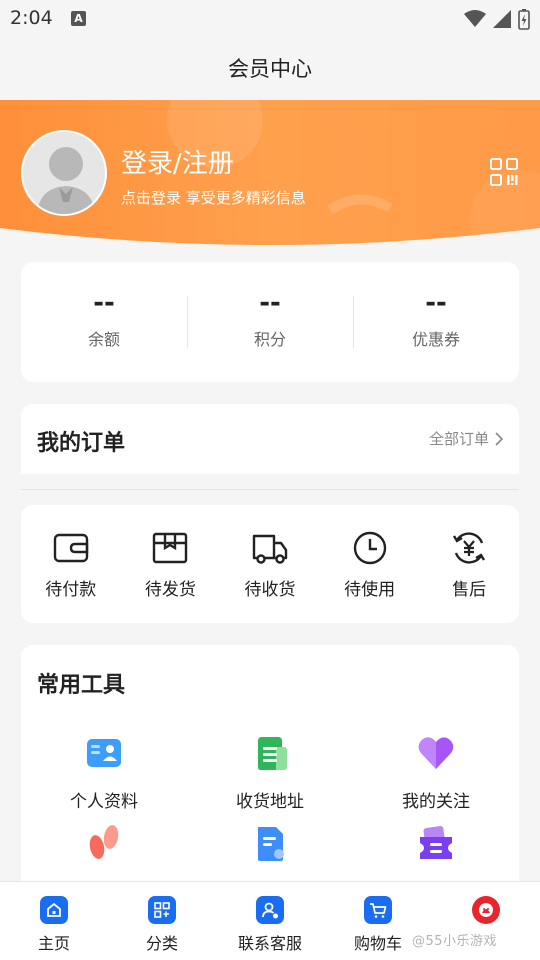  Describe the element at coordinates (162, 910) in the screenshot. I see `category-icon` at that location.